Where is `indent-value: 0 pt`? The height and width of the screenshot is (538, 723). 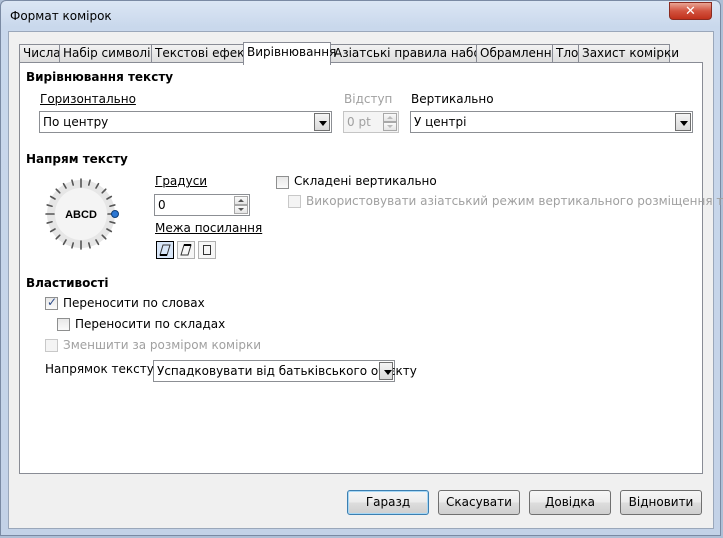 indent-value: 0 pt is located at coordinates (359, 122).